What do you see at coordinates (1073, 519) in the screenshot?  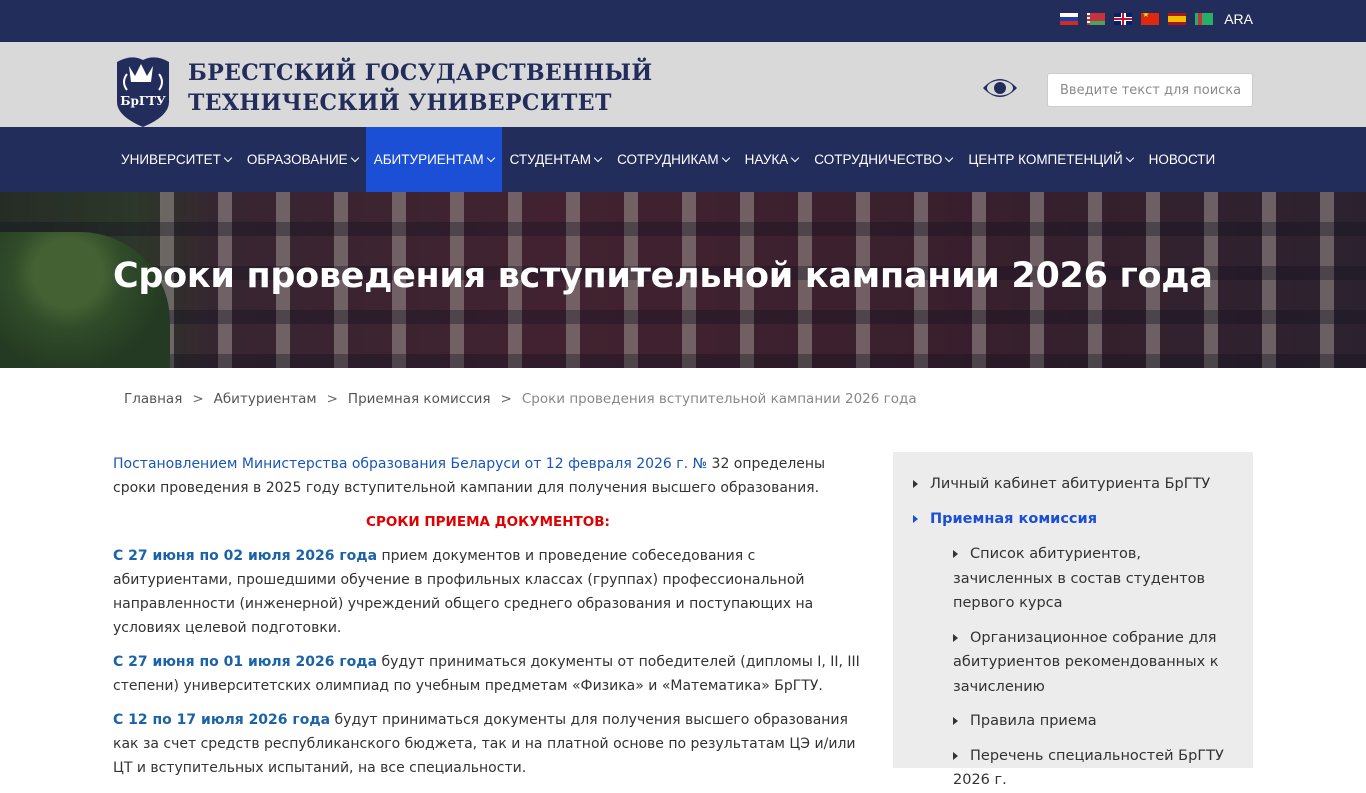 I see `sidebar-item-admission-committee: Приемная комиссия` at bounding box center [1073, 519].